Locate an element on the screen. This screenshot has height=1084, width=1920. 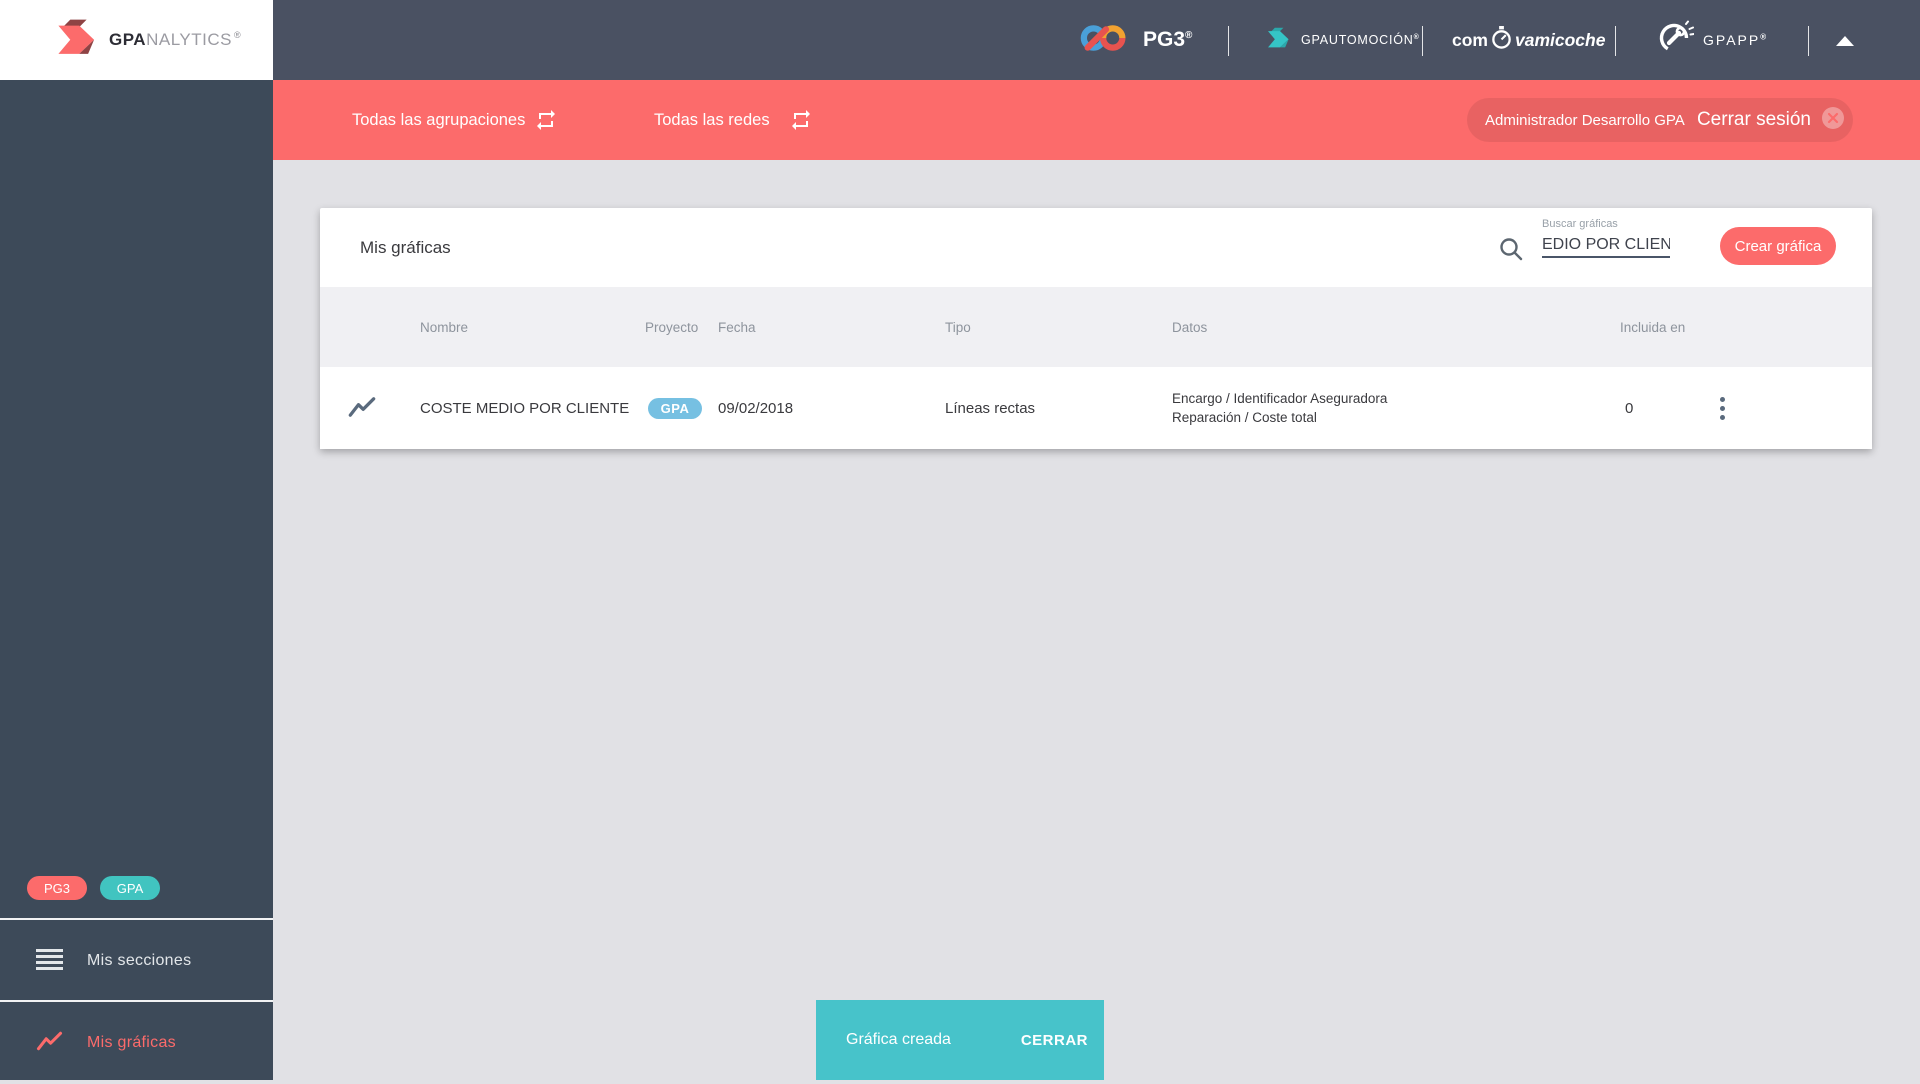
comprovamicoche-label: com vamicoche is located at coordinates (1528, 40).